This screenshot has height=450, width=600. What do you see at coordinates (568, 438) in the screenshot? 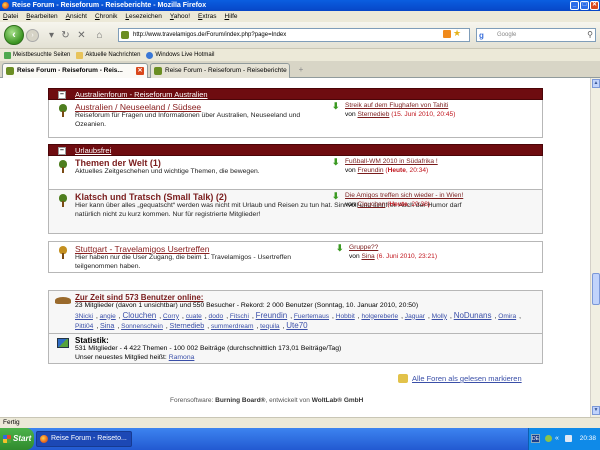
I see `tray-volume-icon` at bounding box center [568, 438].